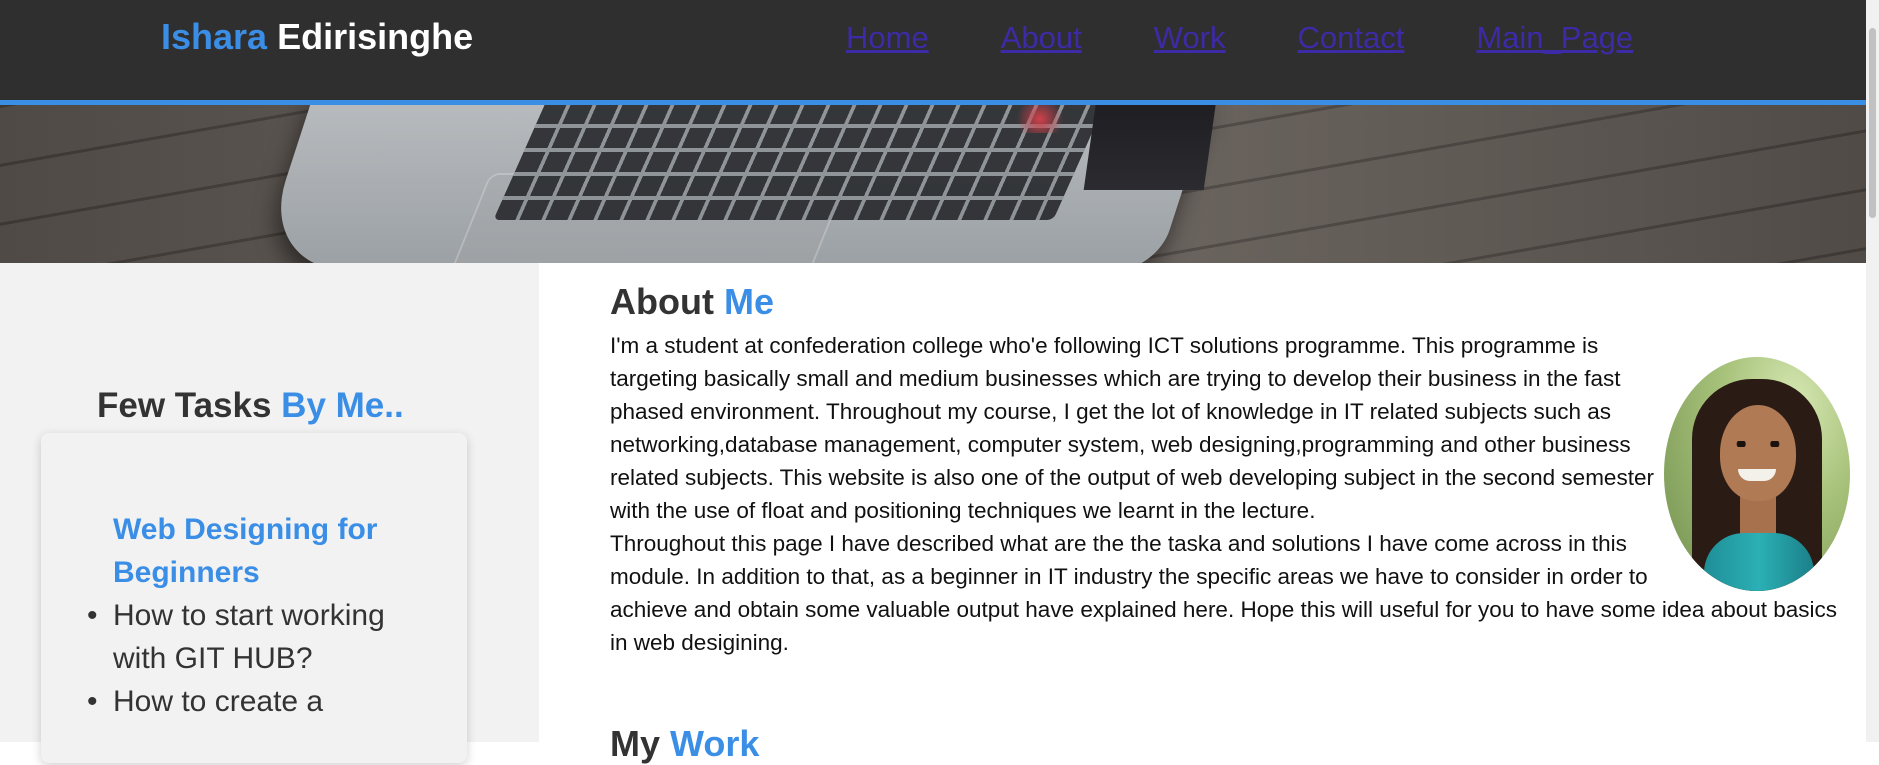 The width and height of the screenshot is (1879, 765). Describe the element at coordinates (375, 36) in the screenshot. I see `brand-last-name: Edirisinghe` at that location.